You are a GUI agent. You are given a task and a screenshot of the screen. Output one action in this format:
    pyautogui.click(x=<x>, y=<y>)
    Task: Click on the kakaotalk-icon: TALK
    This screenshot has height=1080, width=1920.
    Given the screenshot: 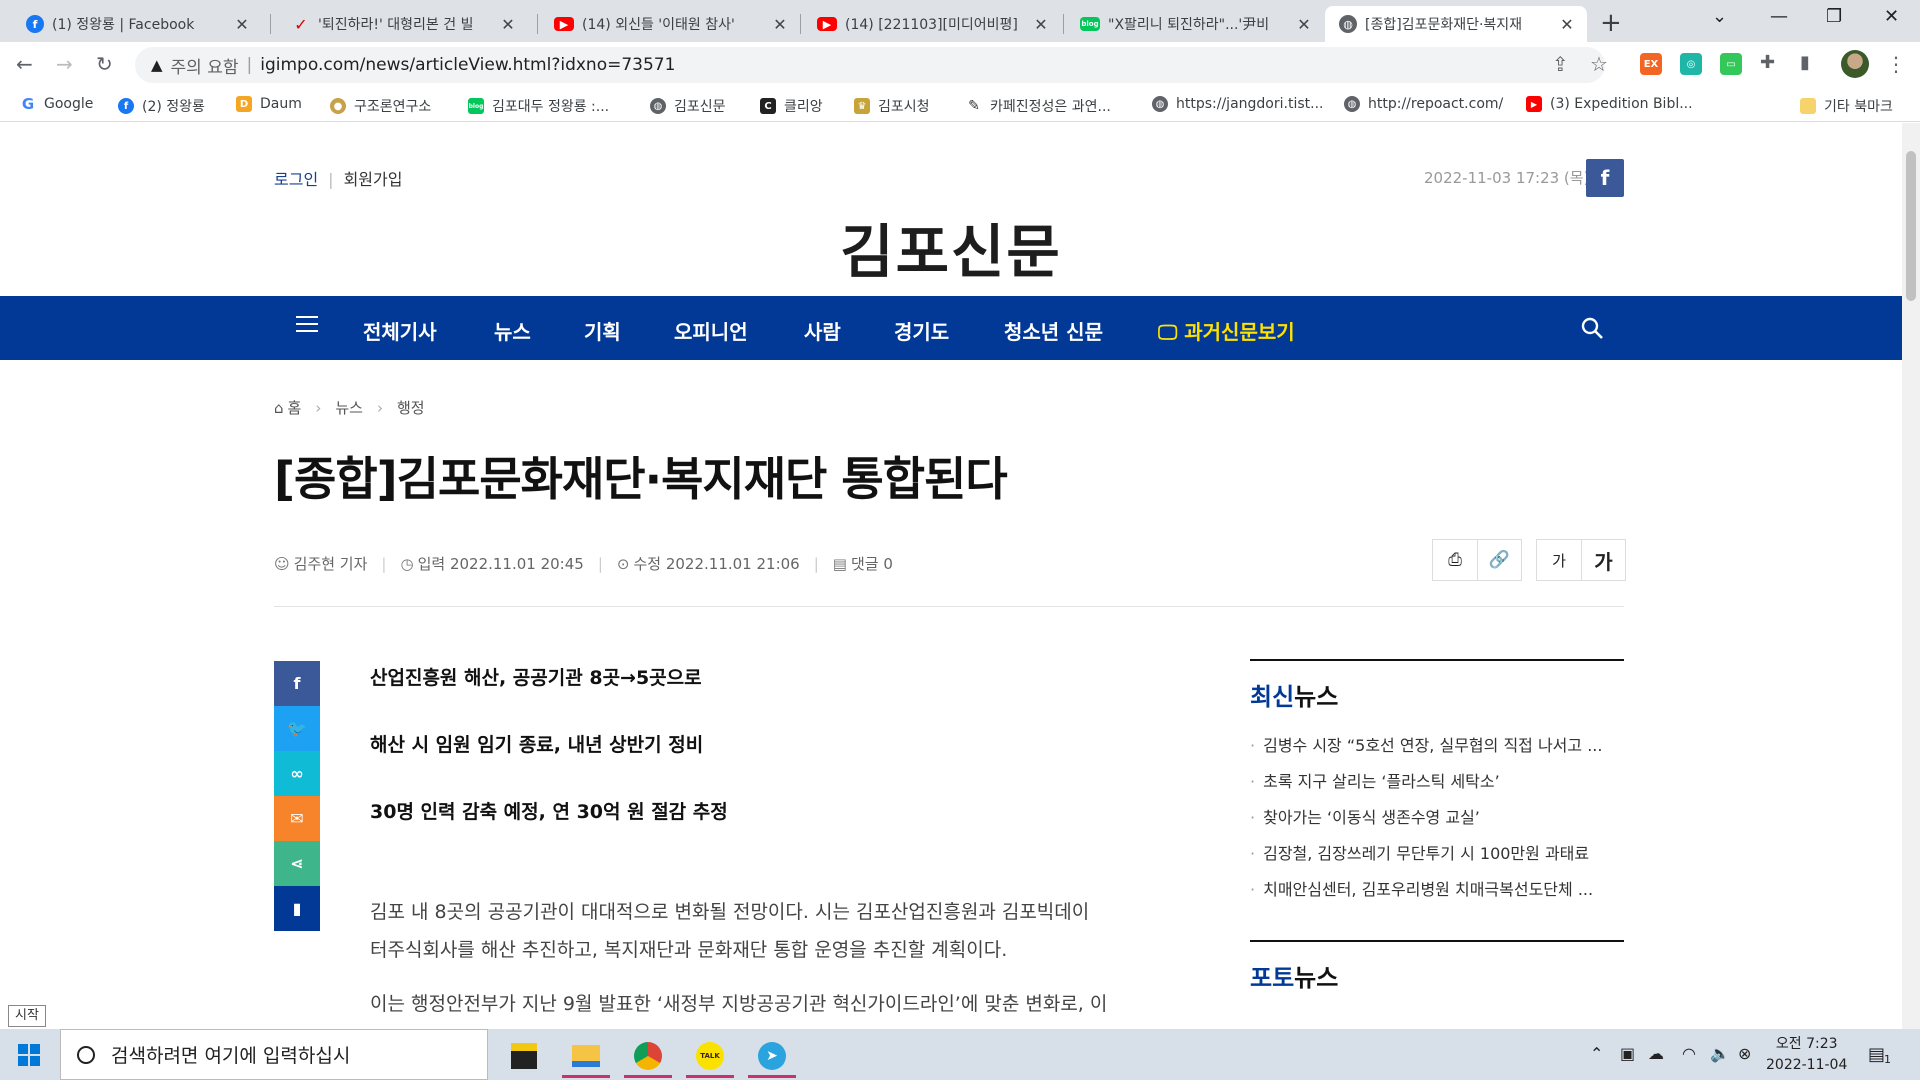 What is the action you would take?
    pyautogui.click(x=710, y=1055)
    